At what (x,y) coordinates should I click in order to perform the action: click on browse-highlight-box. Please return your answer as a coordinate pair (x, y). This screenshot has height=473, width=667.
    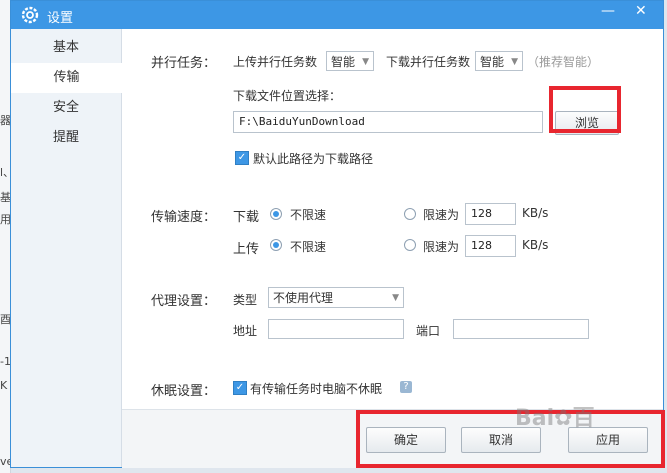
    Looking at the image, I should click on (585, 109).